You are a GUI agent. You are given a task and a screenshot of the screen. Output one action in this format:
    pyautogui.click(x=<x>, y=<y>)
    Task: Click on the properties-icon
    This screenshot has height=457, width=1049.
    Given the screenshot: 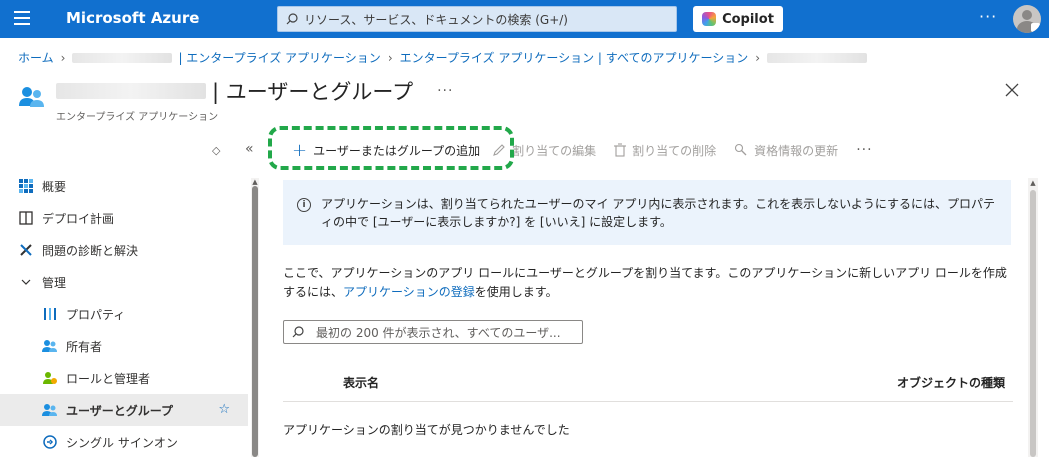 What is the action you would take?
    pyautogui.click(x=50, y=314)
    